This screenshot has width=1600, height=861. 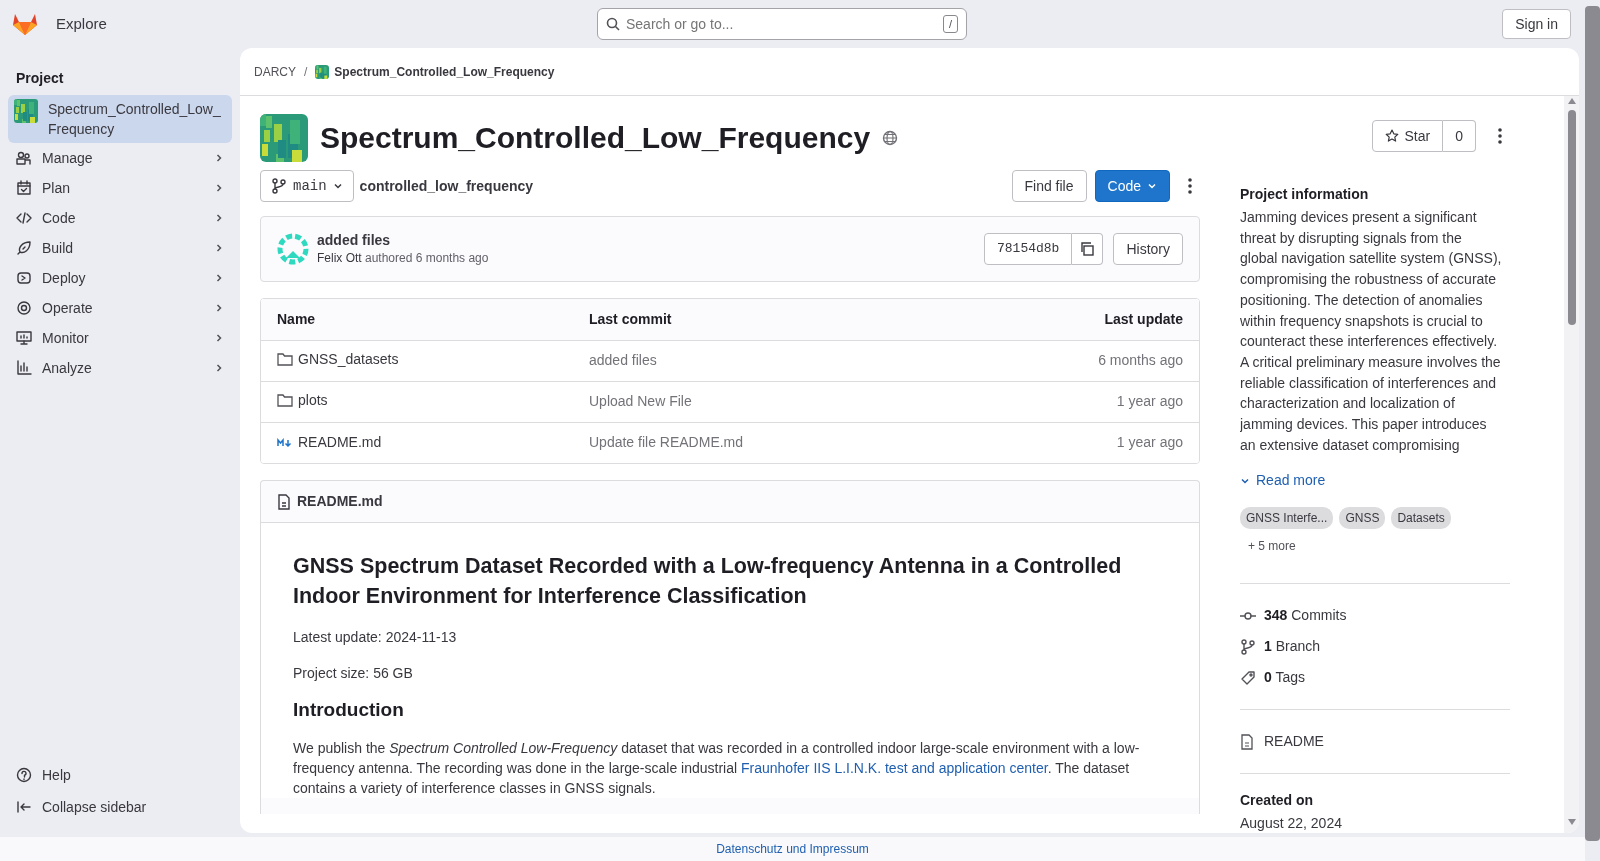 I want to click on readme-heading: GNSS Spectrum Dataset Recorded with a Low-frequency Antenna in a Controlled Indoor Environment for Interference Classification, so click(x=708, y=581).